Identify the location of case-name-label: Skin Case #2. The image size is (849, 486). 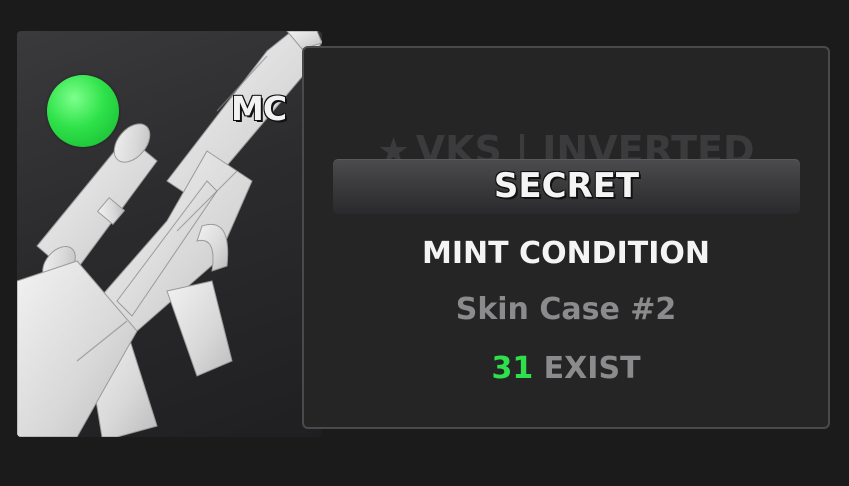
(566, 309).